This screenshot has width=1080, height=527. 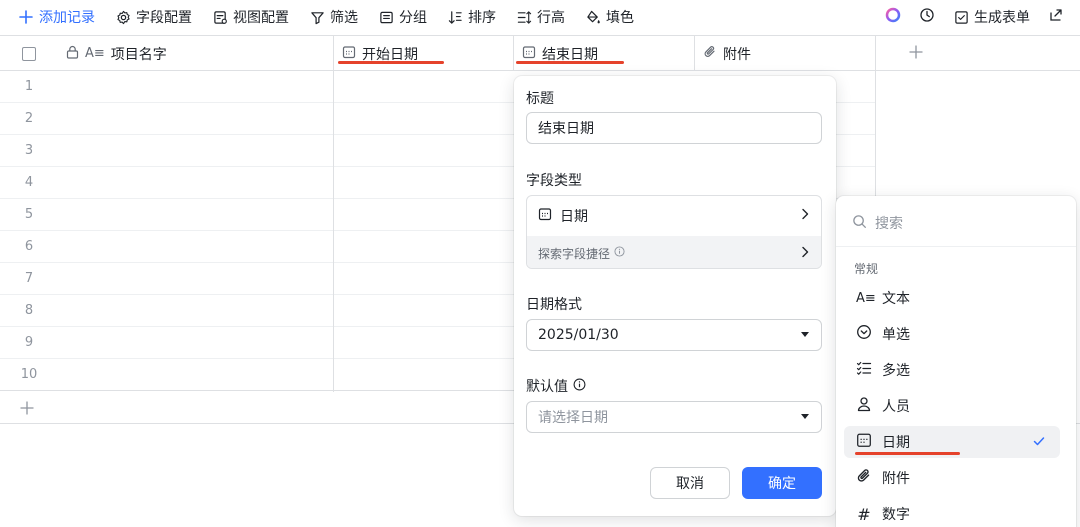 I want to click on checkmark-icon, so click(x=1039, y=443).